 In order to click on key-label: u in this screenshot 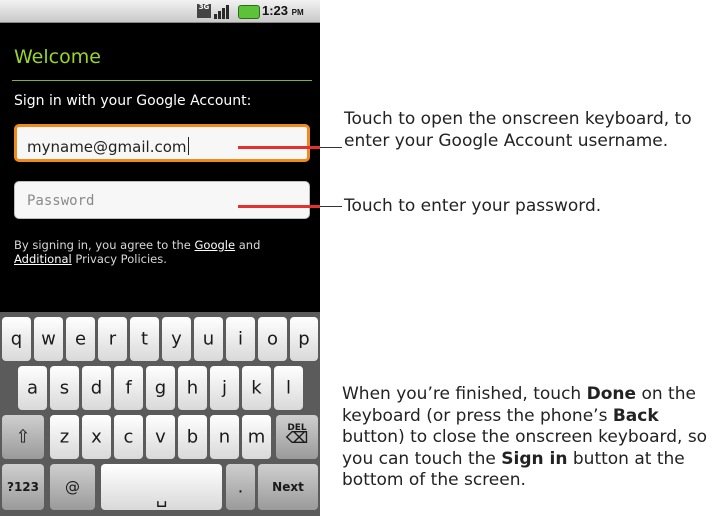, I will do `click(208, 339)`.